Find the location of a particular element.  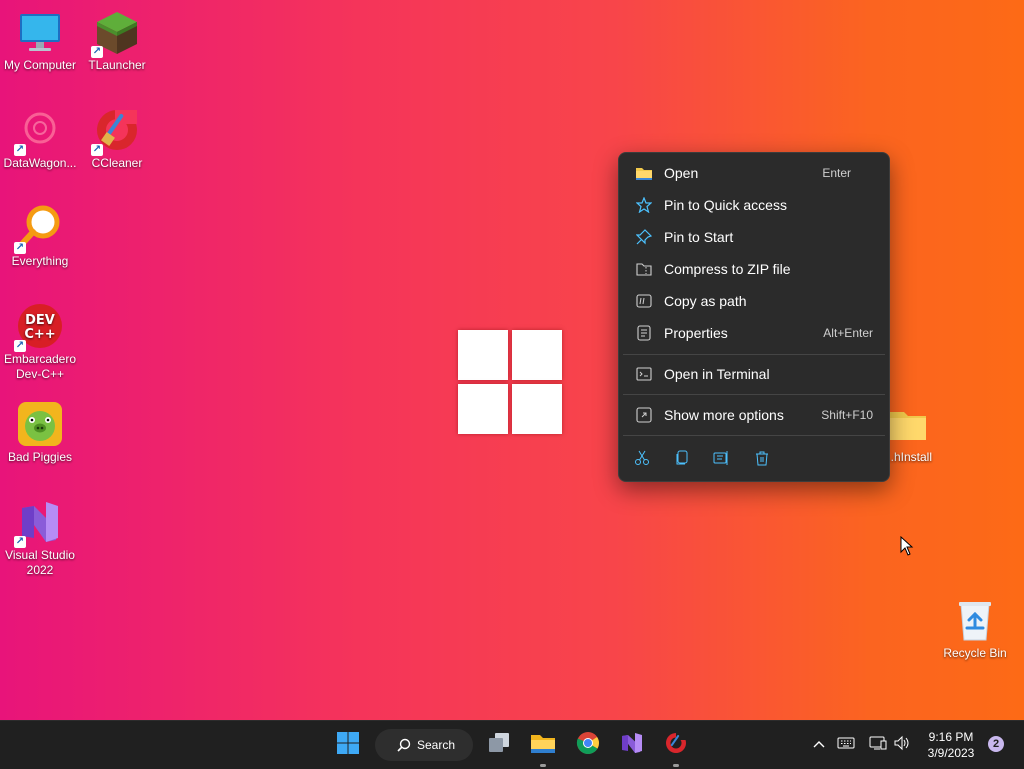

network-icon is located at coordinates (878, 745).